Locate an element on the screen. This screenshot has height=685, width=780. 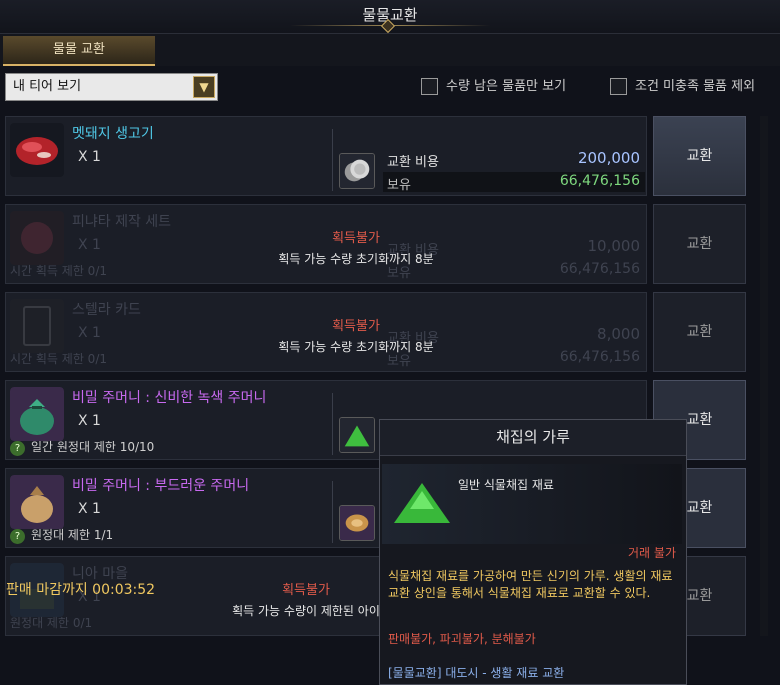
card-icon is located at coordinates (37, 326).